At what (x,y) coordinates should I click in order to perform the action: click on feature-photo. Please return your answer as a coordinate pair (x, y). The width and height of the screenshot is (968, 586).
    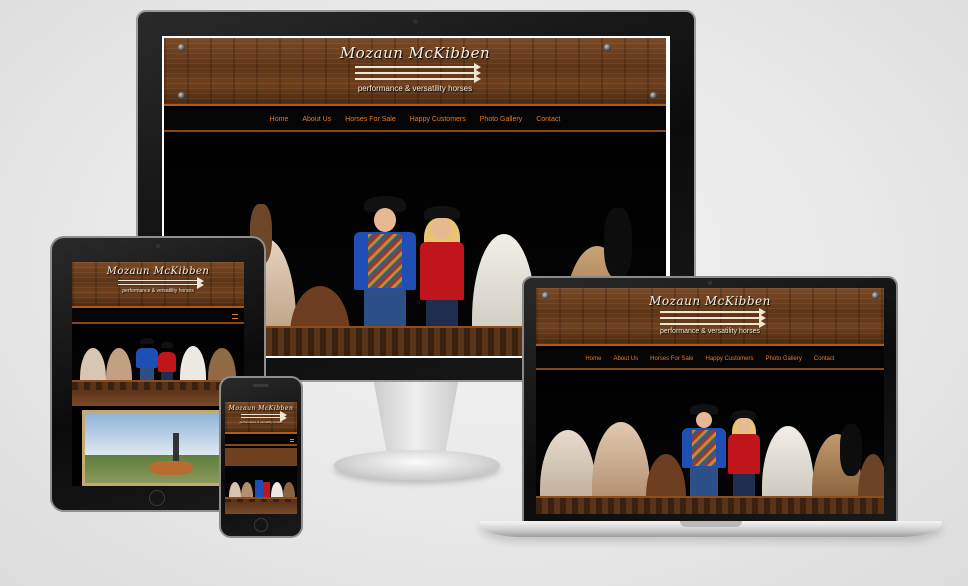
    Looking at the image, I should click on (158, 448).